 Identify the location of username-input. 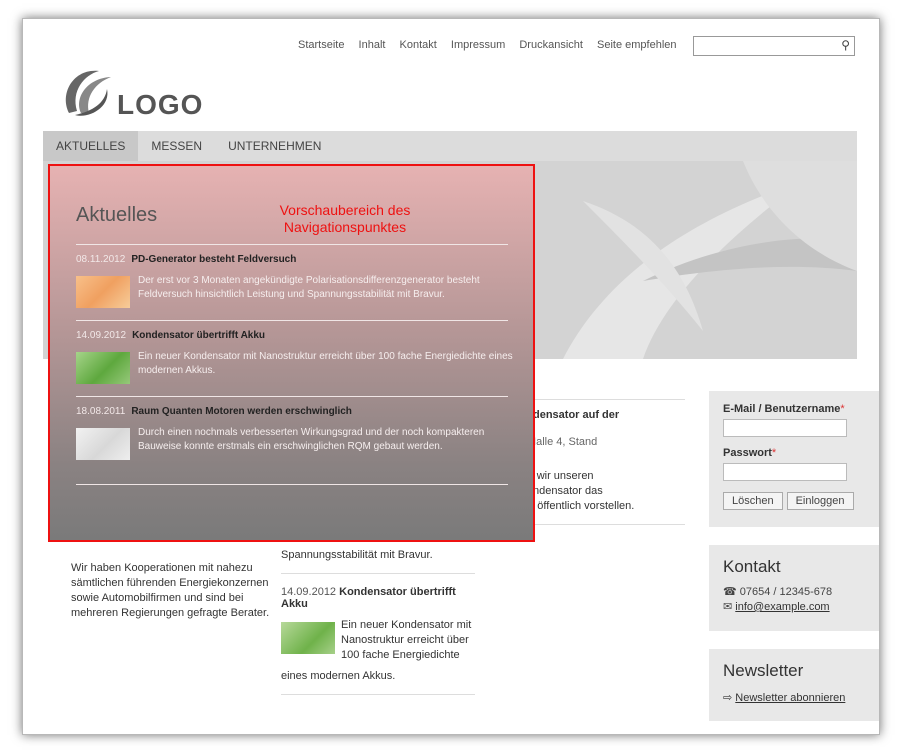
(785, 428).